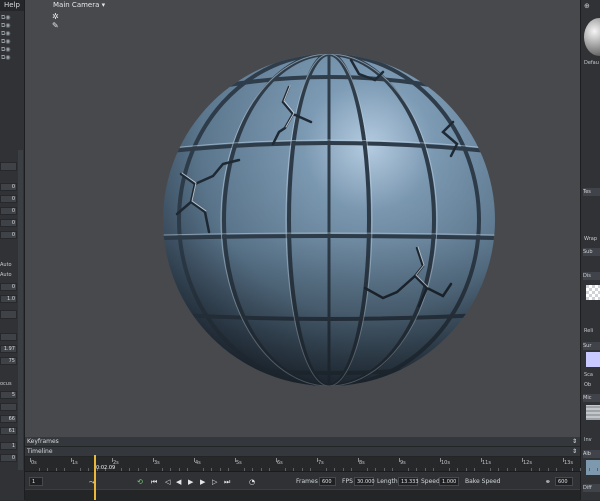 The image size is (600, 501). I want to click on camera-selector: Main Camera ▾, so click(79, 5).